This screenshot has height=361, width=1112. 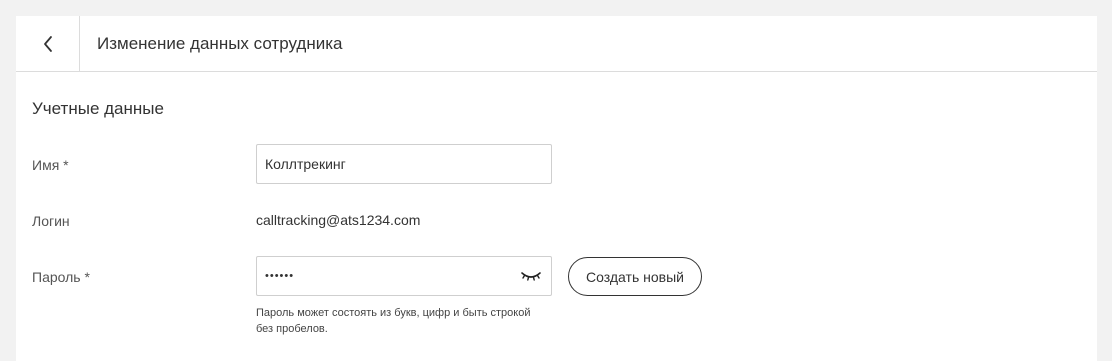 I want to click on back-button, so click(x=48, y=43).